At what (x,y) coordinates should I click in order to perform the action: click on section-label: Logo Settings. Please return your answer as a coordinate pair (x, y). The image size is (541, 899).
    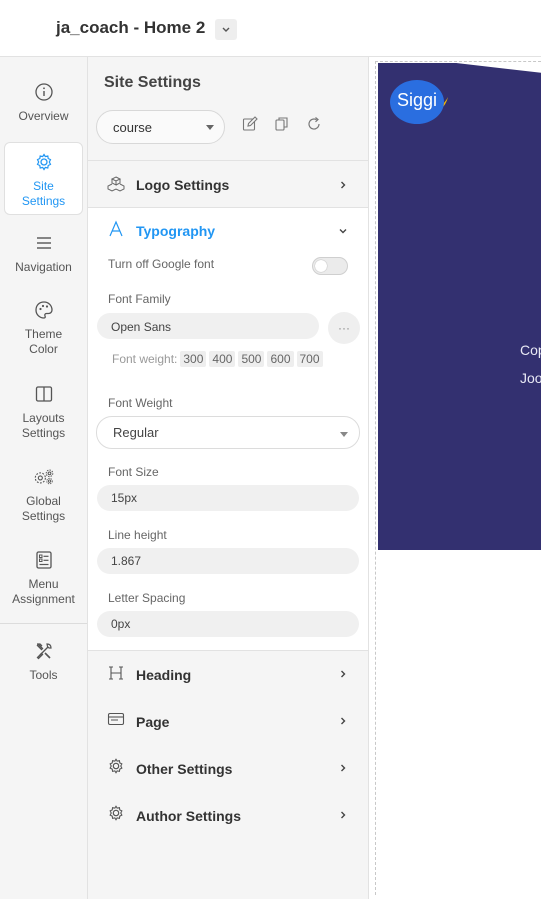
    Looking at the image, I should click on (183, 185).